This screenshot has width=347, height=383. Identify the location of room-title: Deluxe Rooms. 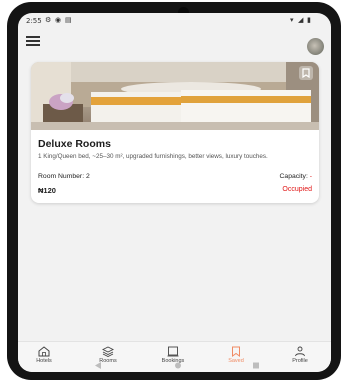
(74, 144).